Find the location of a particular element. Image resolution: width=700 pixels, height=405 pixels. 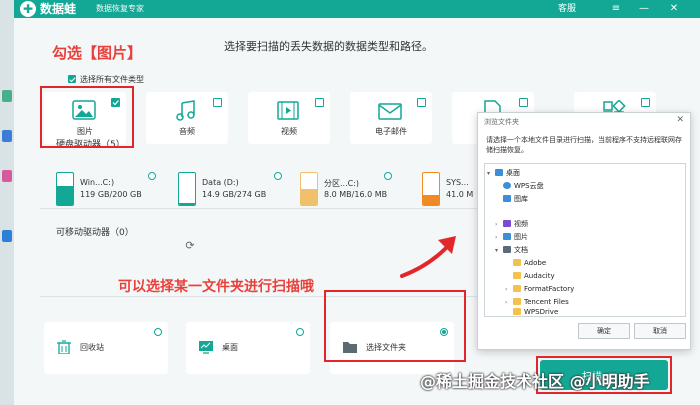

menu-icon: ≡ is located at coordinates (616, 9).